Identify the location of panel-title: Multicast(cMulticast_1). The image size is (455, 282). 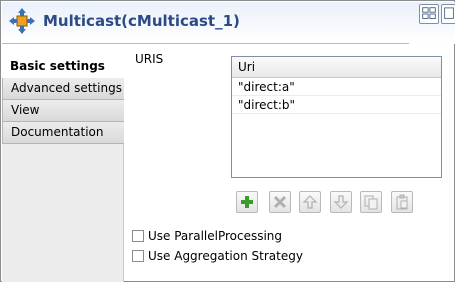
(141, 21).